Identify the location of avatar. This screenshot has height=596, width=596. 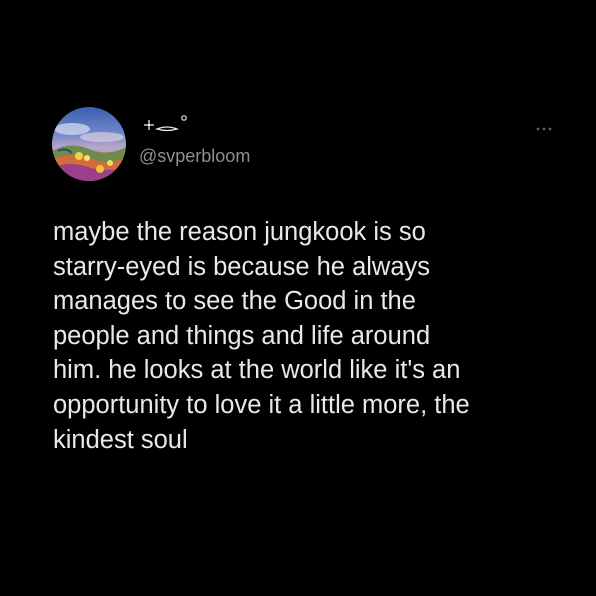
(89, 144).